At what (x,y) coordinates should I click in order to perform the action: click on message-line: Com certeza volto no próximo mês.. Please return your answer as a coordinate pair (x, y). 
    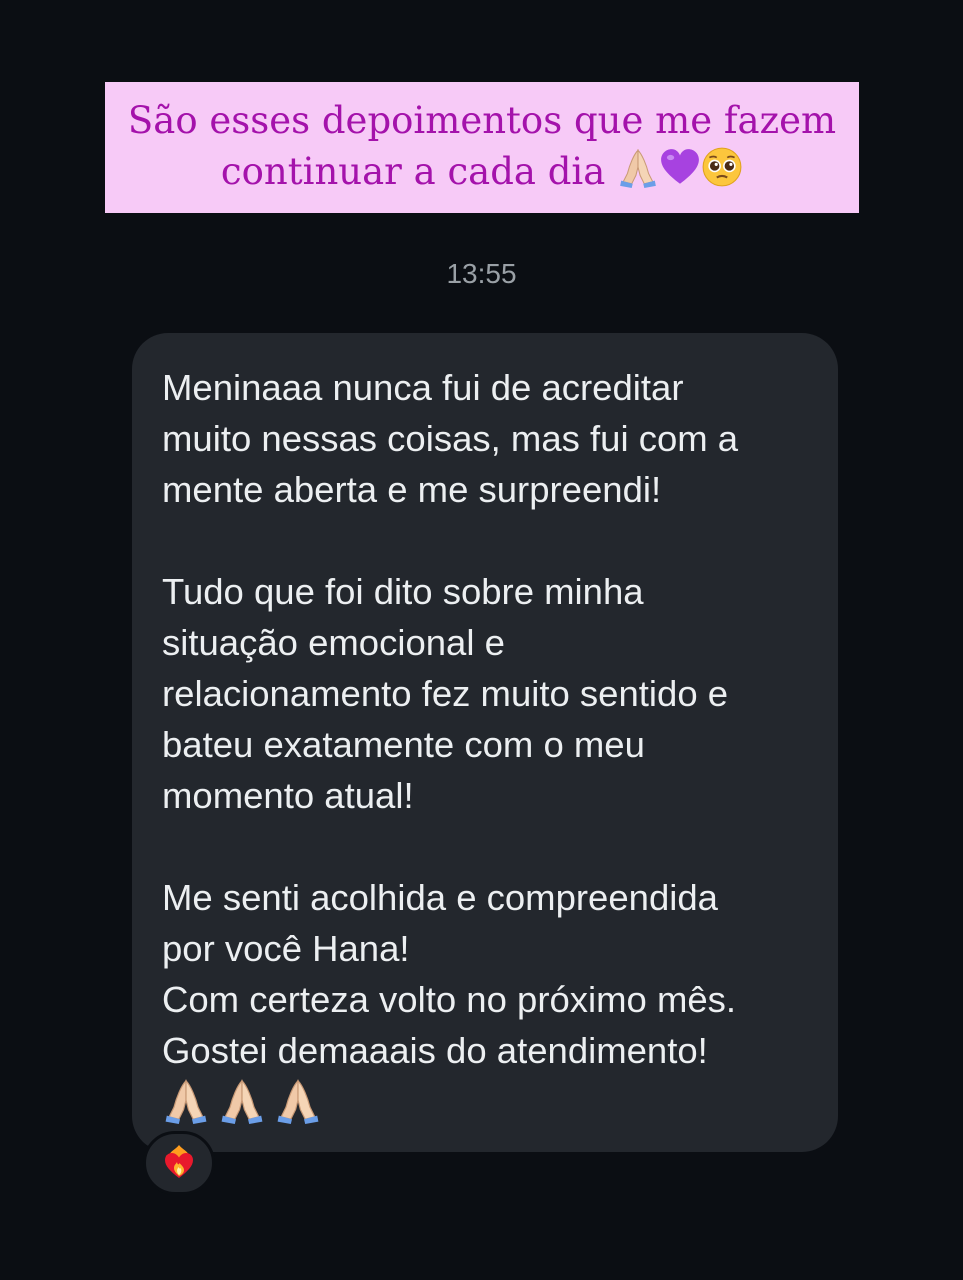
    Looking at the image, I should click on (449, 999).